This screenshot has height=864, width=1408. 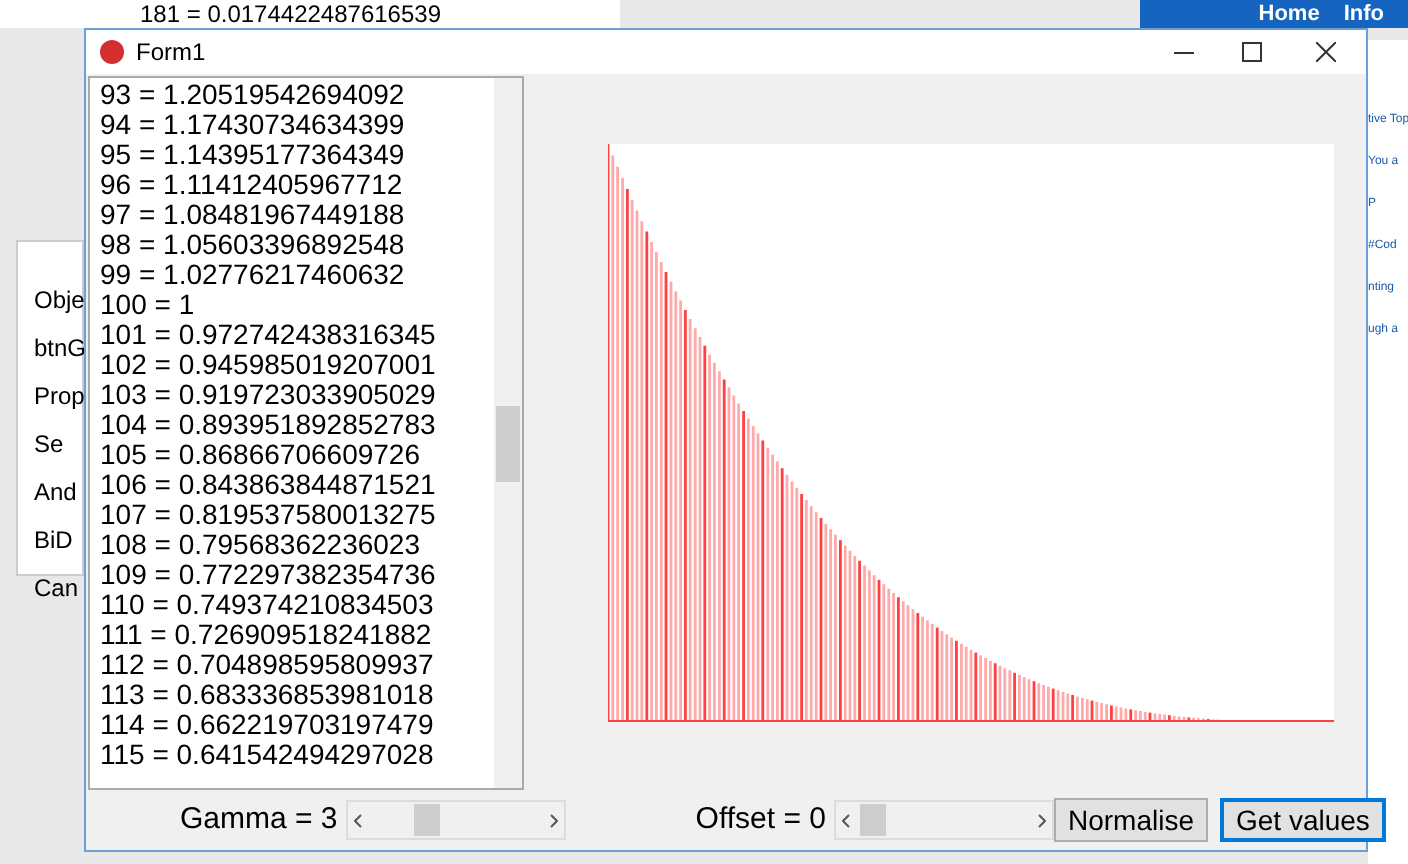 I want to click on list-item: 111 = 0.726909518241882, so click(x=297, y=635).